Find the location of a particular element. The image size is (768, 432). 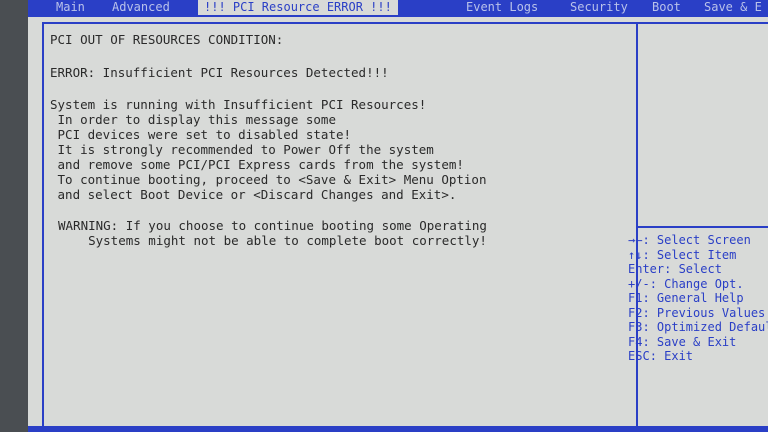

help-item-previous-values: F2: Previous Values is located at coordinates (697, 312).